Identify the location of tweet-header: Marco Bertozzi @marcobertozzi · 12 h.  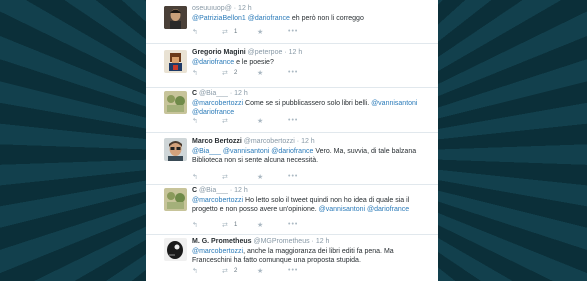
(253, 141).